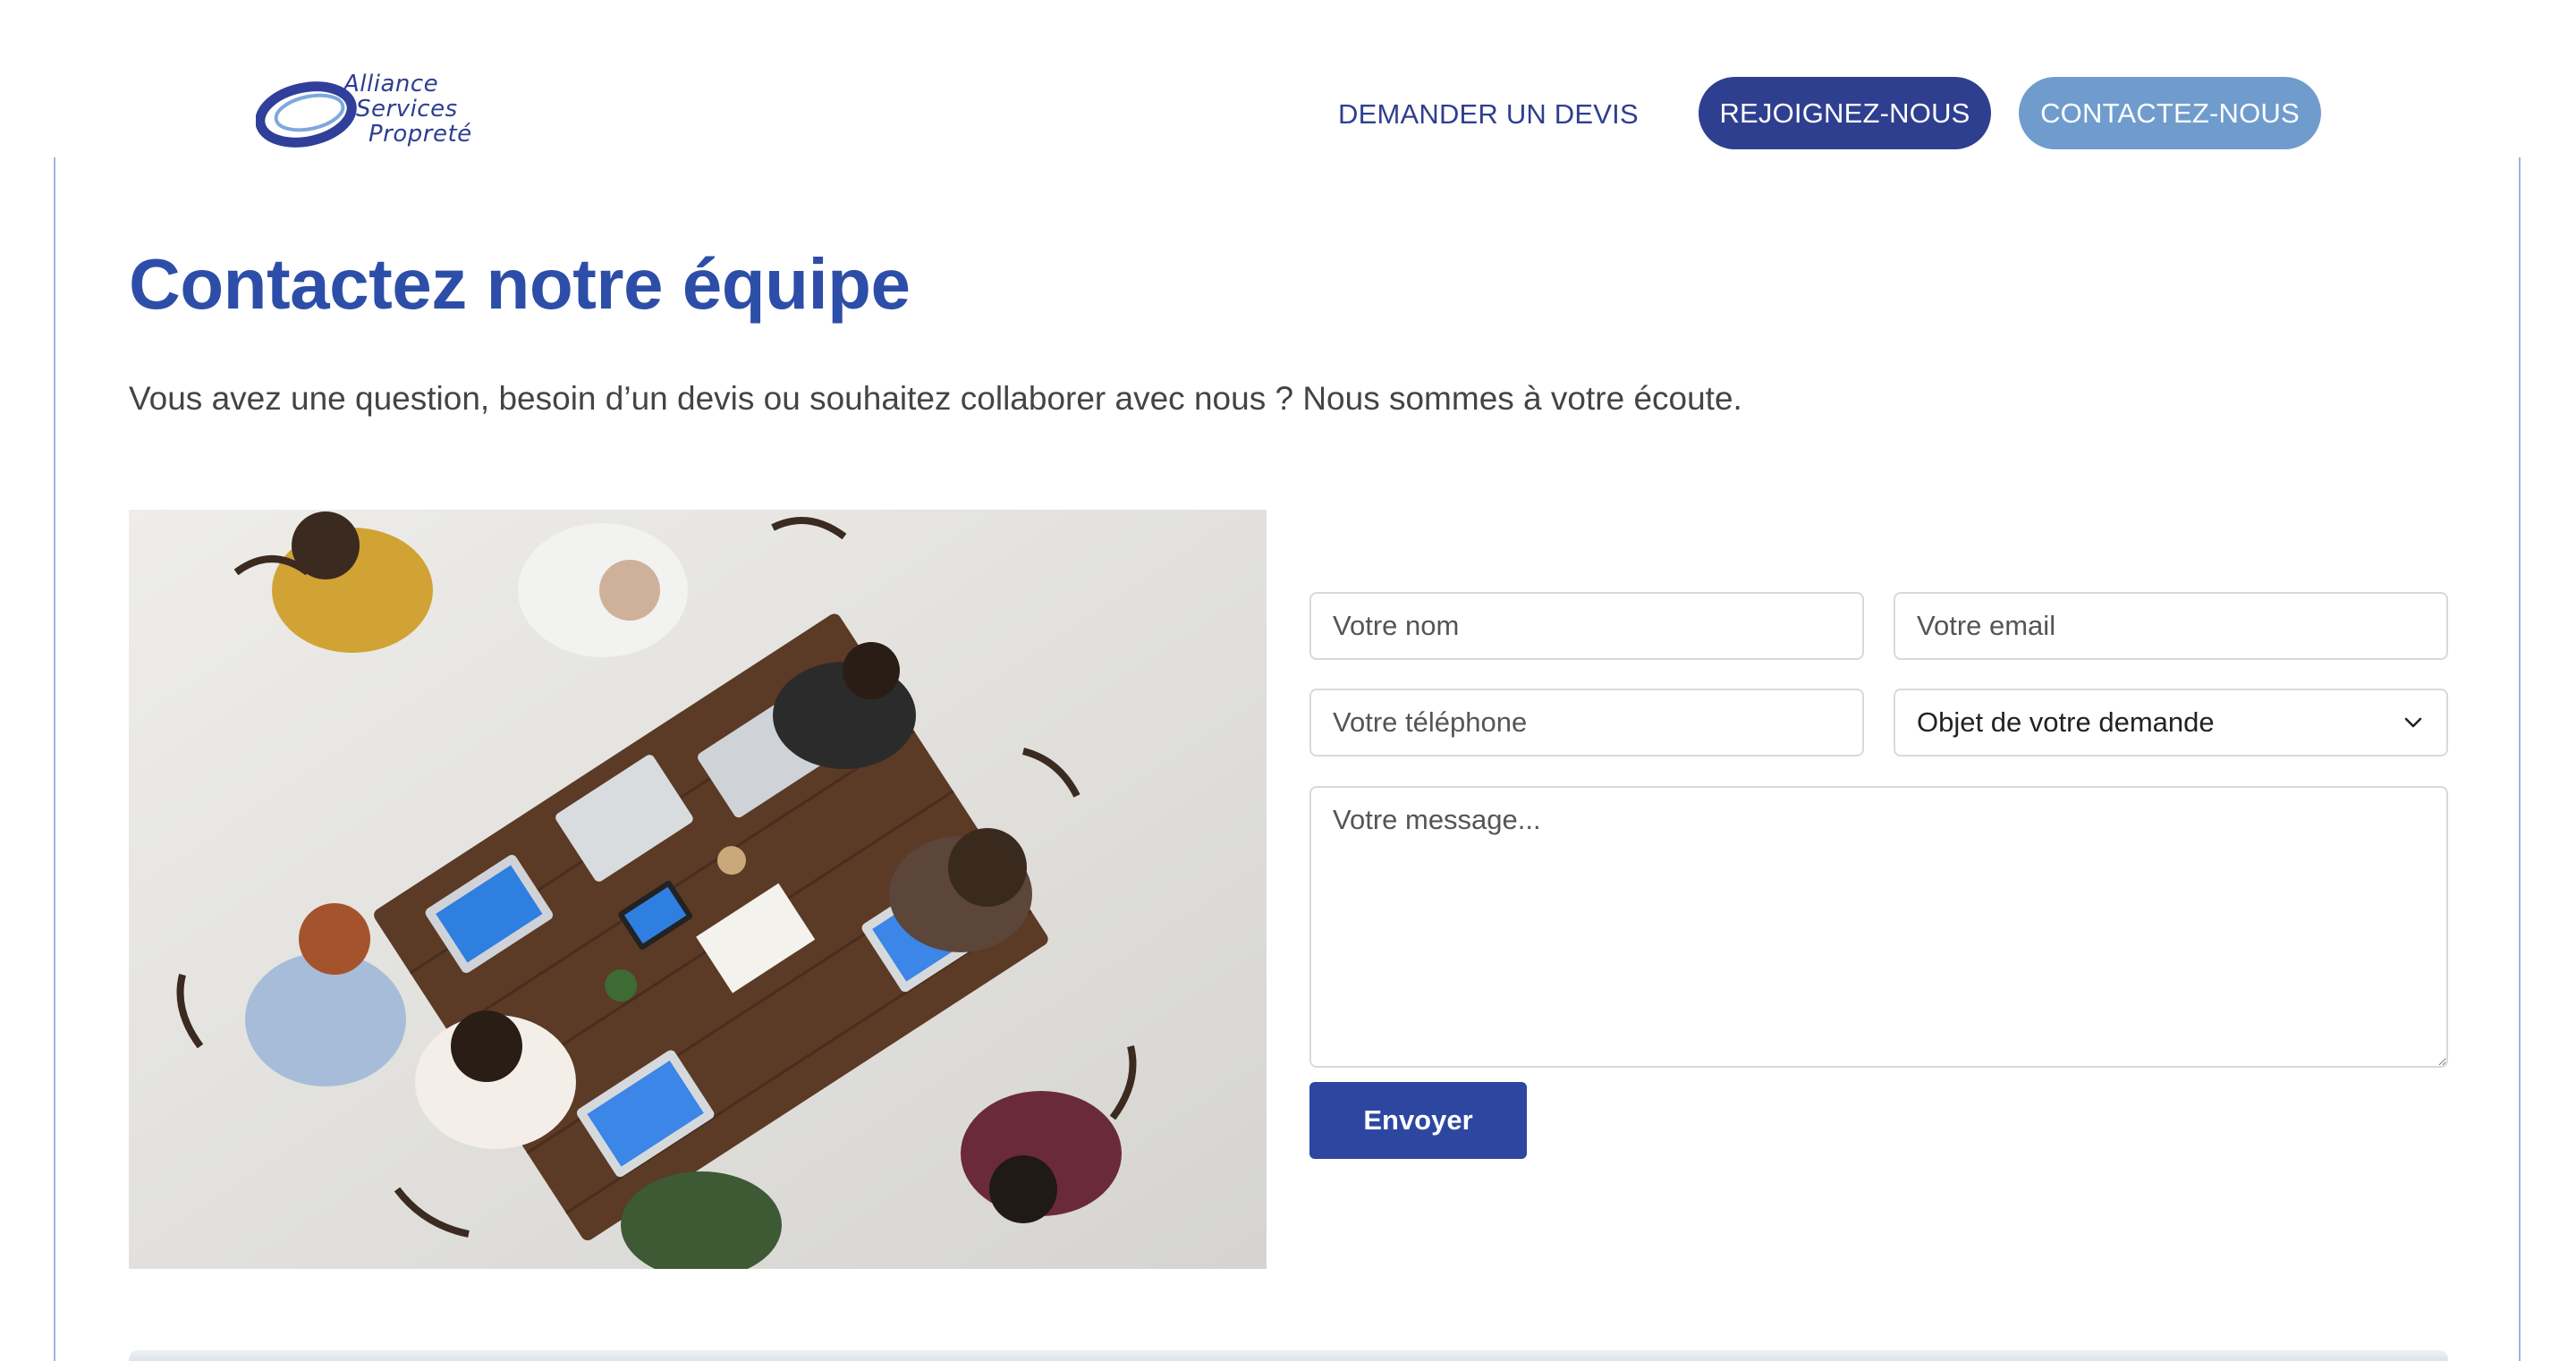 Image resolution: width=2576 pixels, height=1361 pixels. Describe the element at coordinates (520, 284) in the screenshot. I see `page-title: Contactez notre équipe` at that location.